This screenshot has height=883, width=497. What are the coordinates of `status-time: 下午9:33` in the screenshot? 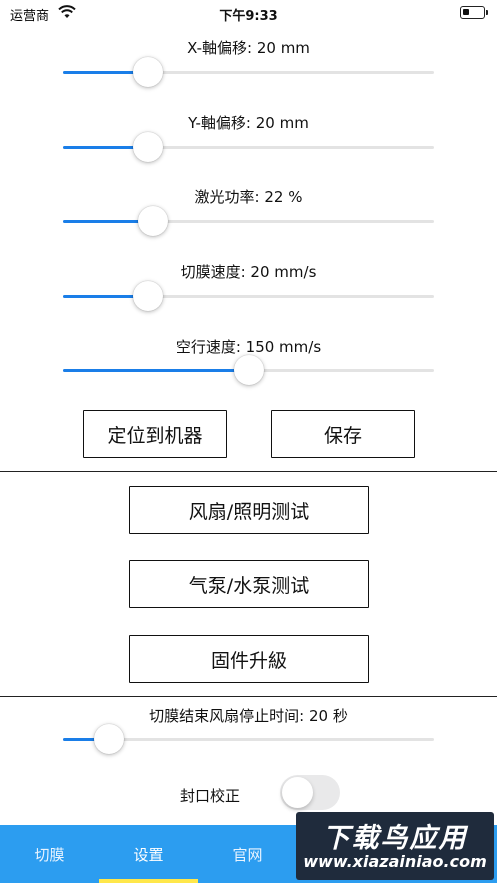 It's located at (248, 16).